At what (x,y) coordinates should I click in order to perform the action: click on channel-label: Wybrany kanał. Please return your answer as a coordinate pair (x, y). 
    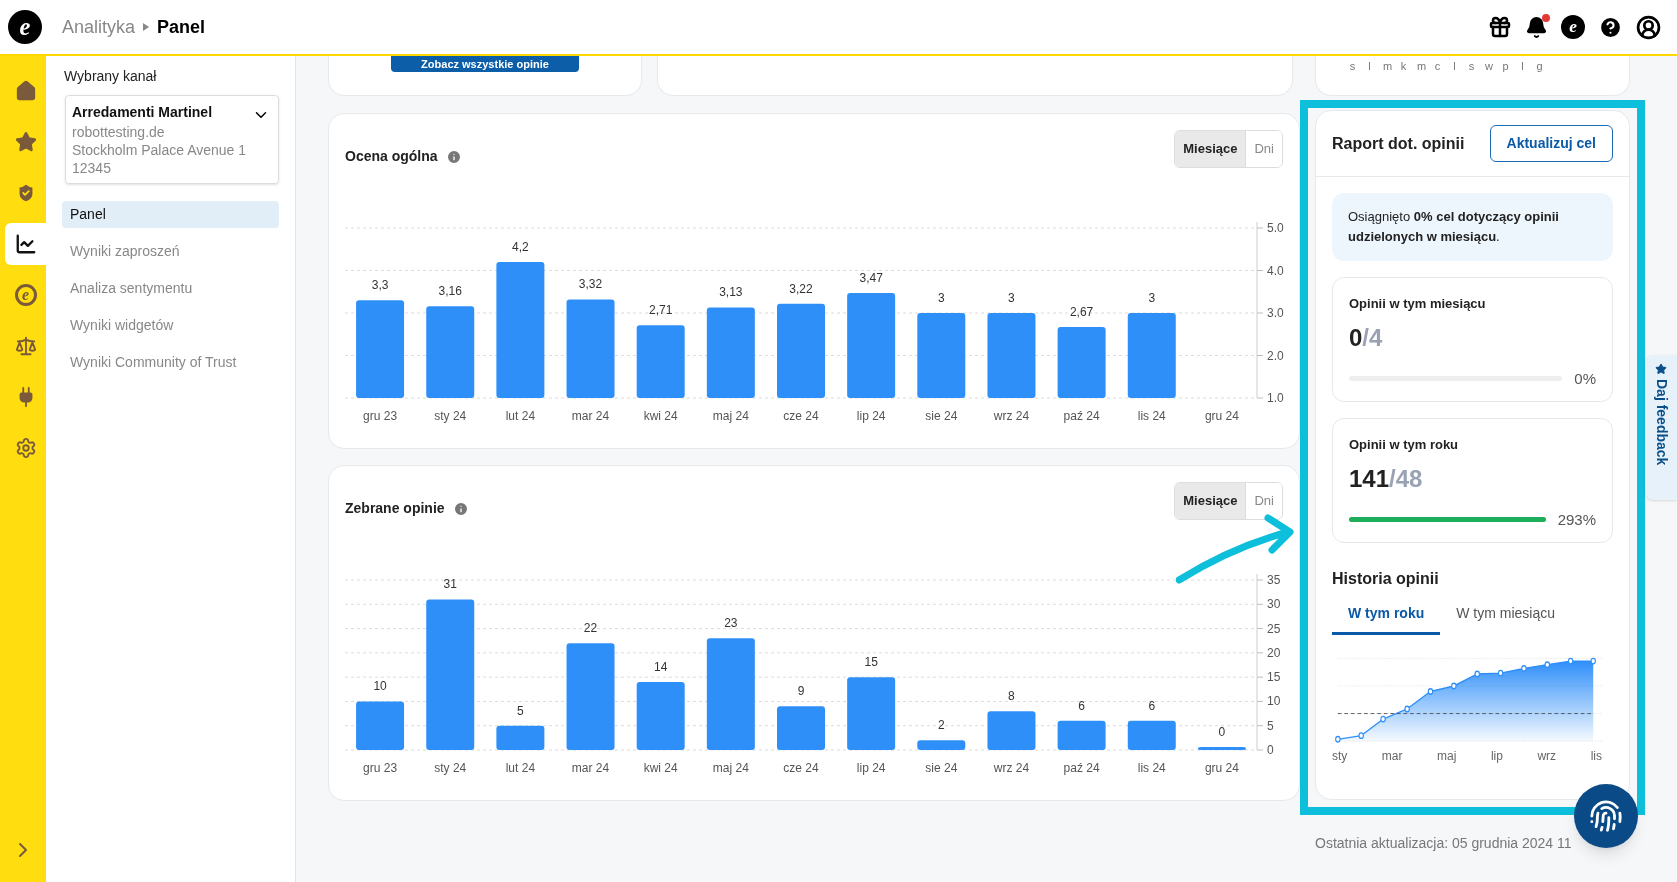
    Looking at the image, I should click on (111, 76).